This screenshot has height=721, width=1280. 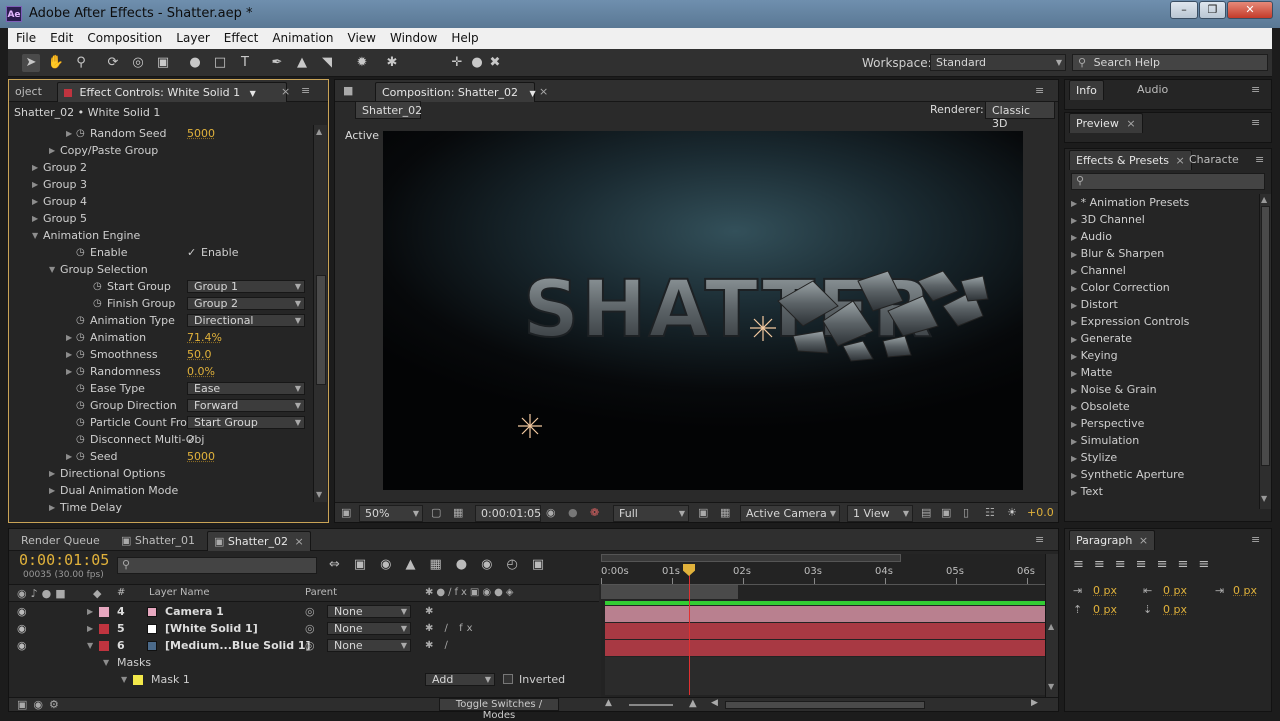 I want to click on effect-prop-row: ◷ Animation Type Directional ▼, so click(x=161, y=320).